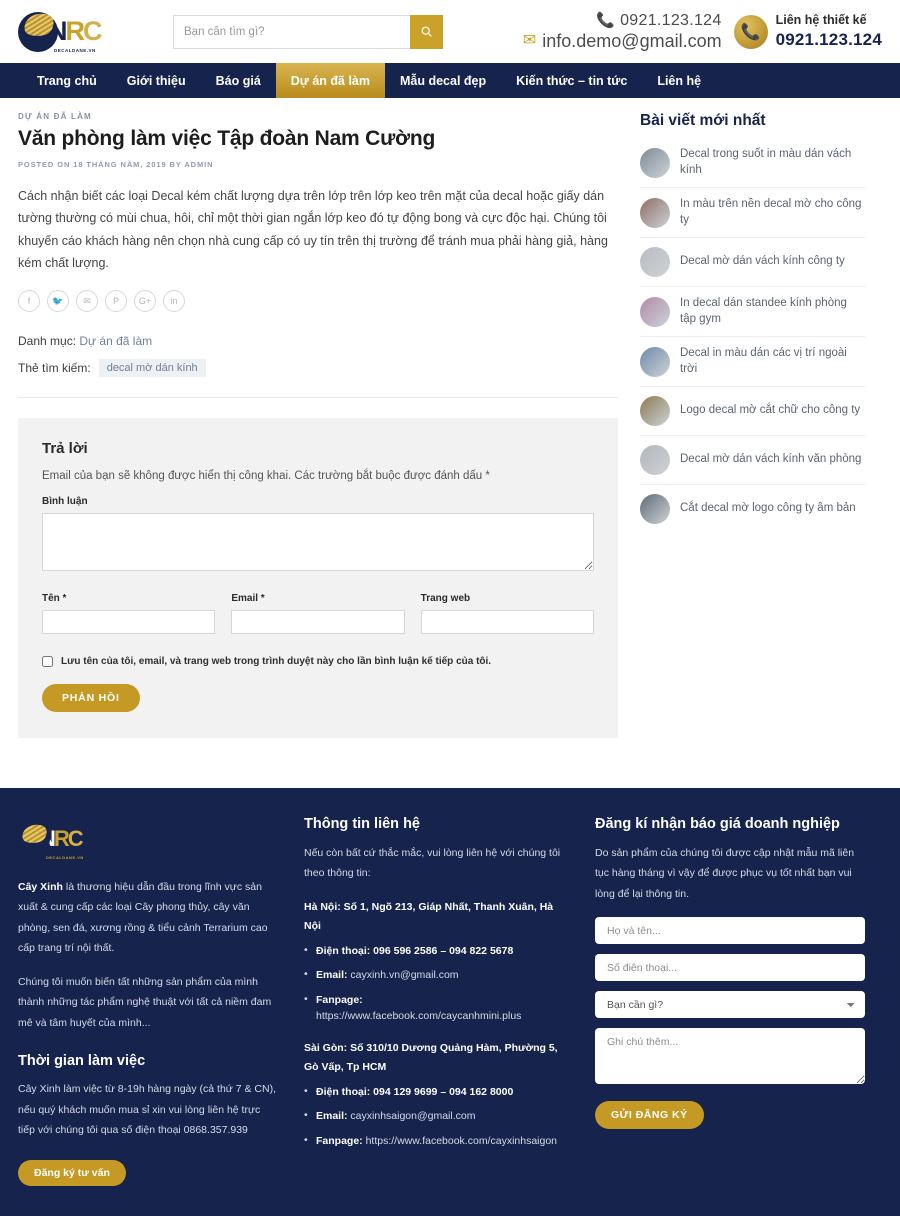 This screenshot has width=900, height=1216. I want to click on email-icon: ✉, so click(87, 301).